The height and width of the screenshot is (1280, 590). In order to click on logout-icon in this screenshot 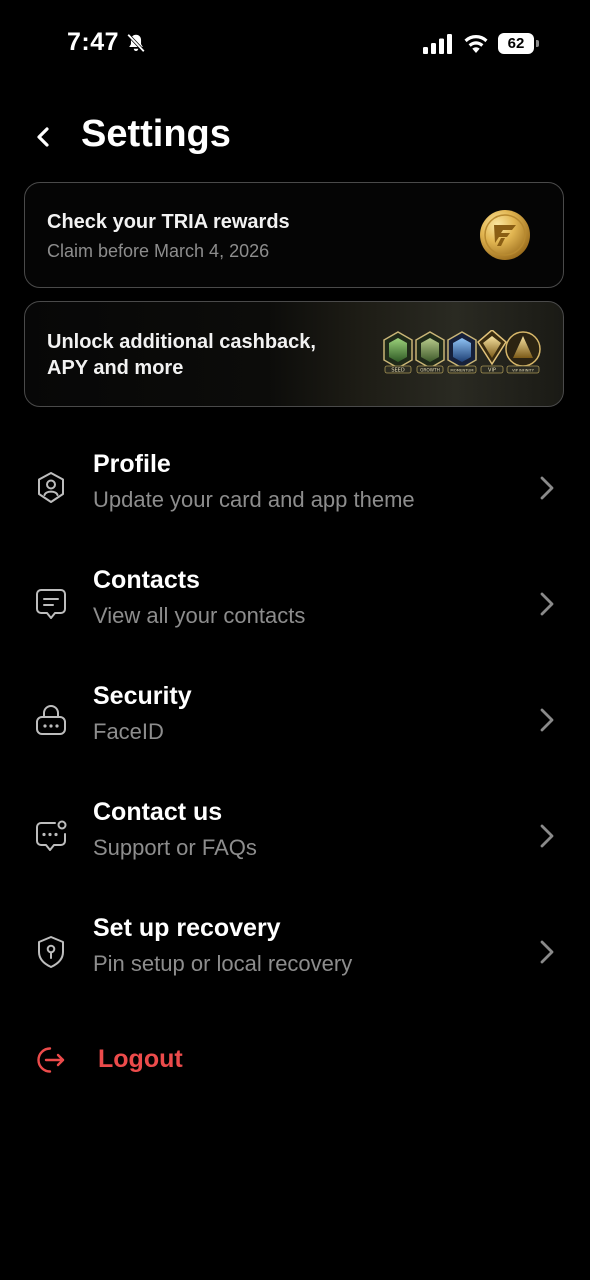, I will do `click(51, 1060)`.